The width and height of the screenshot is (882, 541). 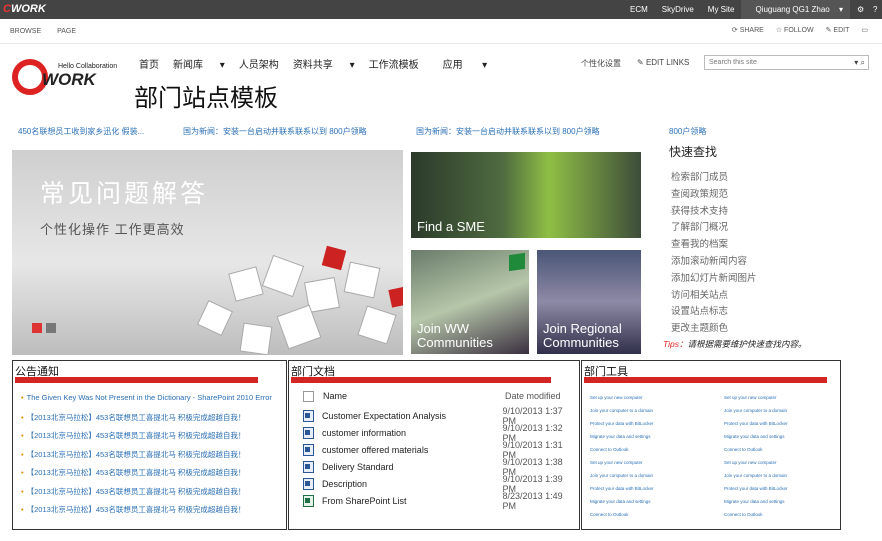 I want to click on quick-link: 添加滚动新闻内容, so click(x=714, y=261).